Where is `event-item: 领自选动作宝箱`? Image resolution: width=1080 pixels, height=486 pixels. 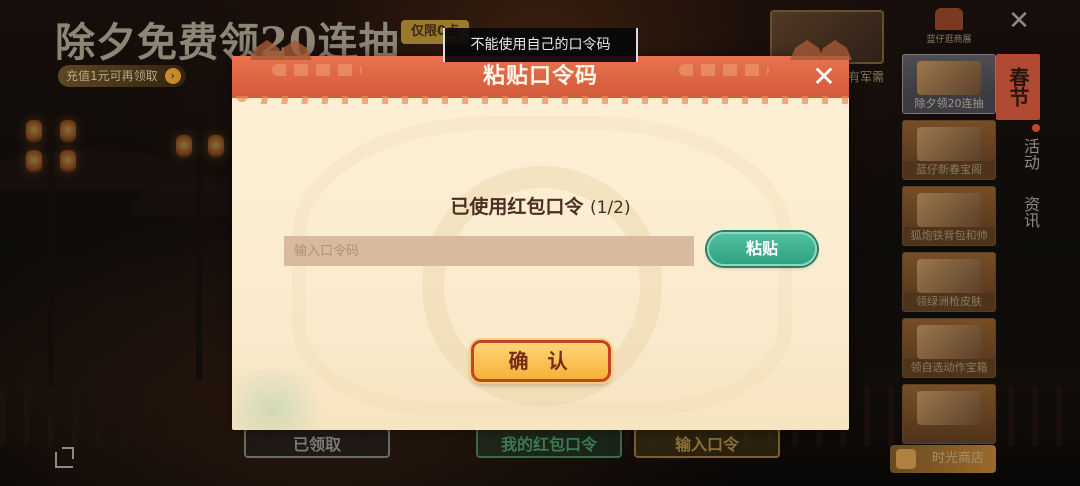 event-item: 领自选动作宝箱 is located at coordinates (949, 348).